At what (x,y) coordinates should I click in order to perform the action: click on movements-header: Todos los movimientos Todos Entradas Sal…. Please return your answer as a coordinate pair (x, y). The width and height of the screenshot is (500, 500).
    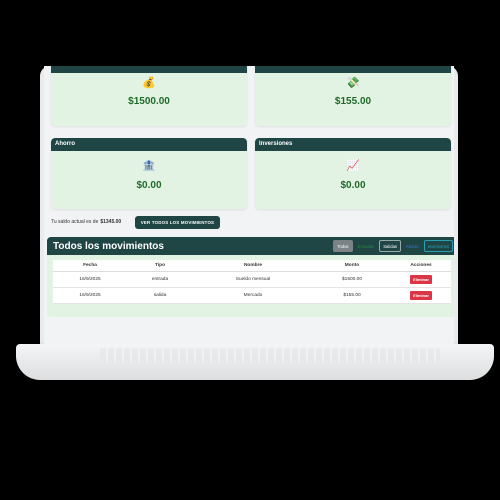
    Looking at the image, I should click on (250, 246).